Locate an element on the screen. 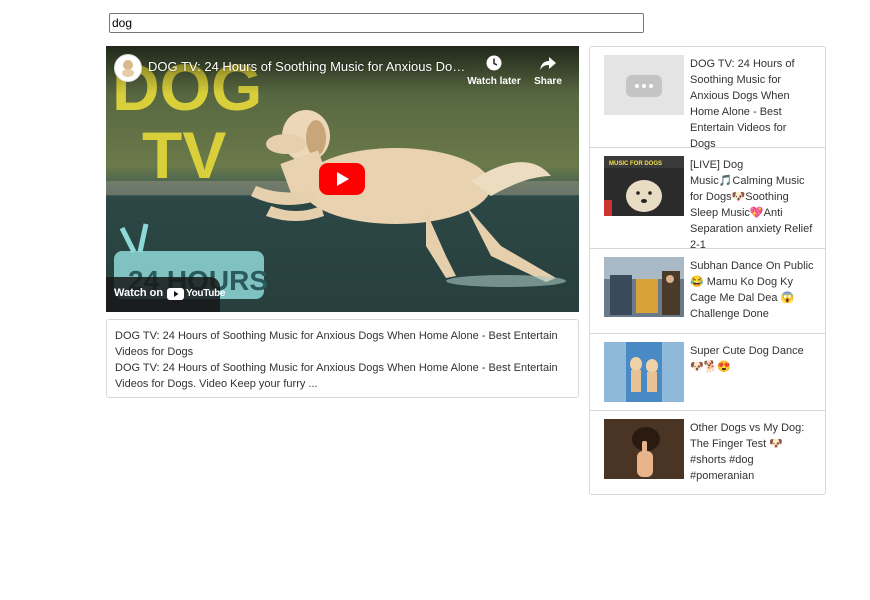 The image size is (870, 600). play-button is located at coordinates (342, 179).